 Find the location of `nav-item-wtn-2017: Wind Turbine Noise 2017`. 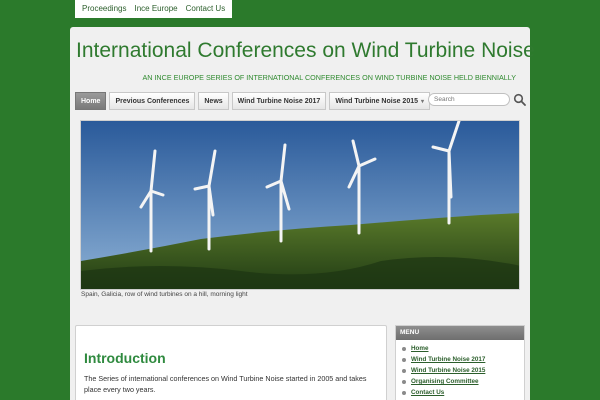

nav-item-wtn-2017: Wind Turbine Noise 2017 is located at coordinates (279, 101).